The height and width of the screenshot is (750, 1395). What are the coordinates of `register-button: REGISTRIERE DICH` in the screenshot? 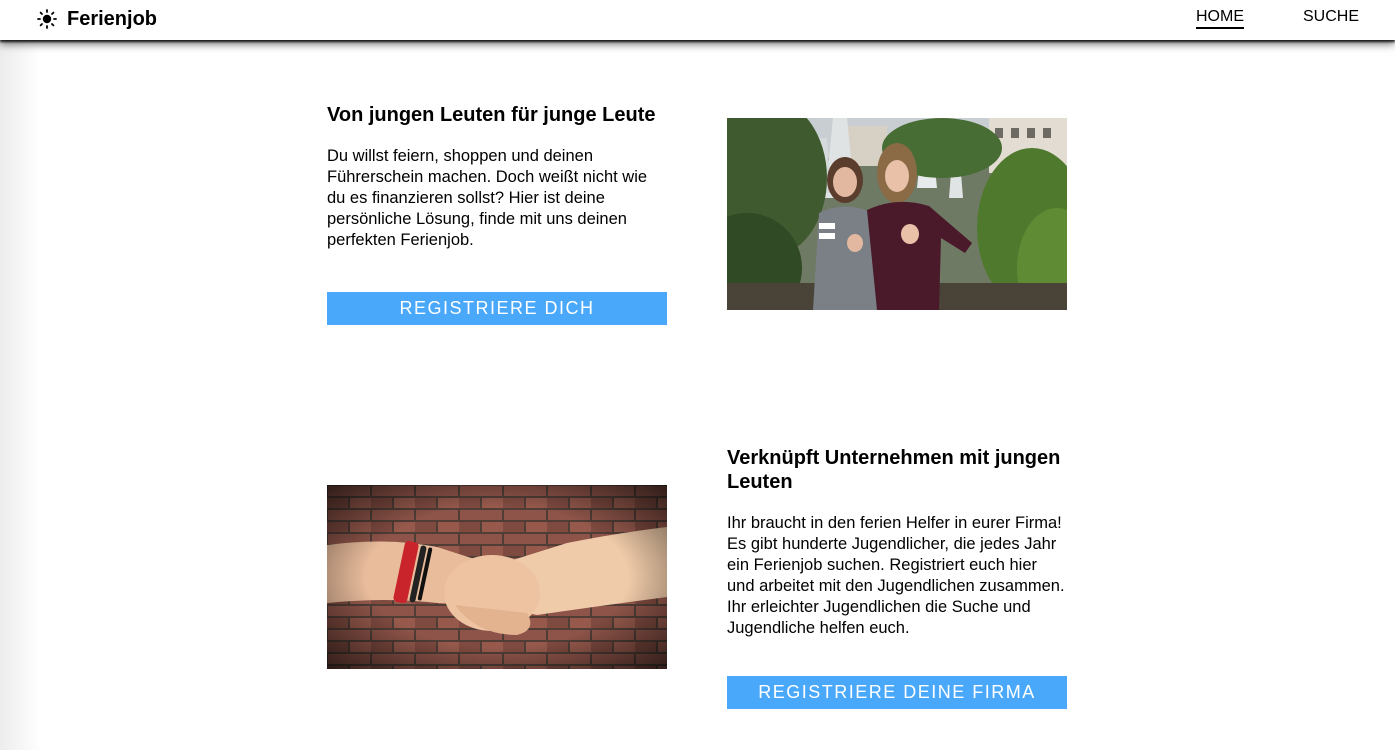 It's located at (497, 308).